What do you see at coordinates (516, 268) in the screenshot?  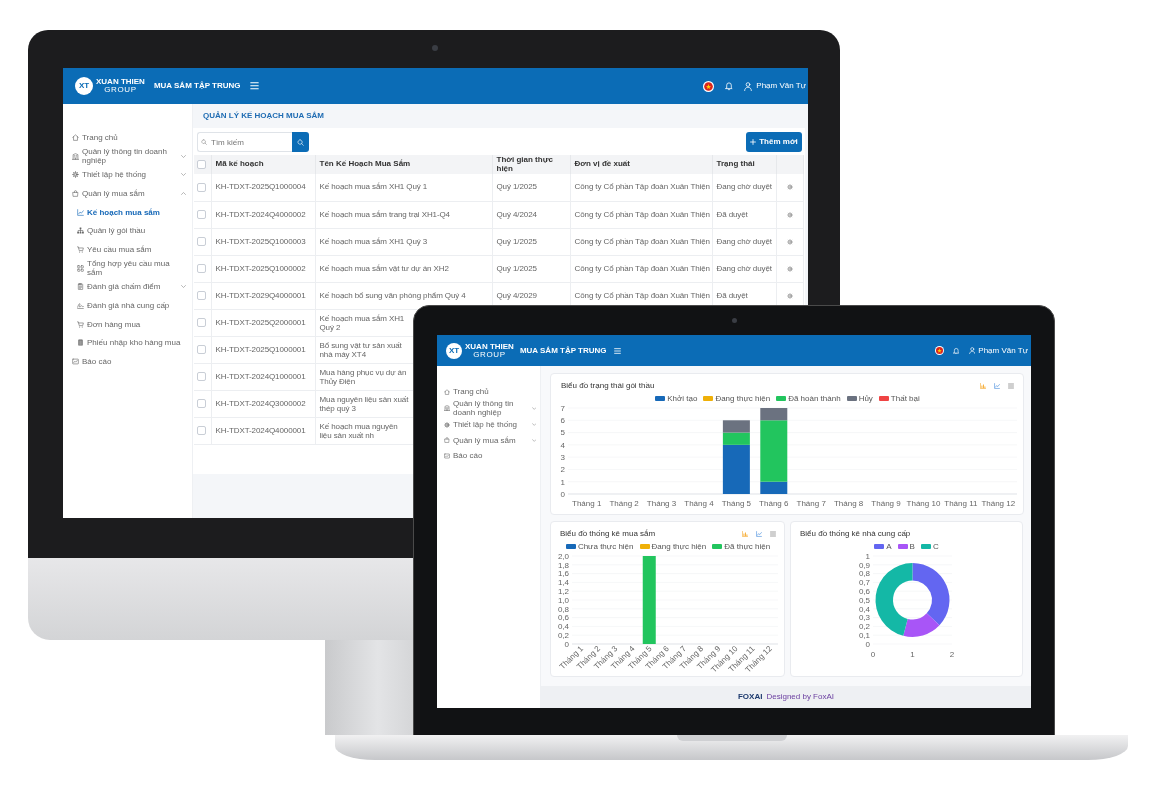 I see `table-cell: Quý 1/2025` at bounding box center [516, 268].